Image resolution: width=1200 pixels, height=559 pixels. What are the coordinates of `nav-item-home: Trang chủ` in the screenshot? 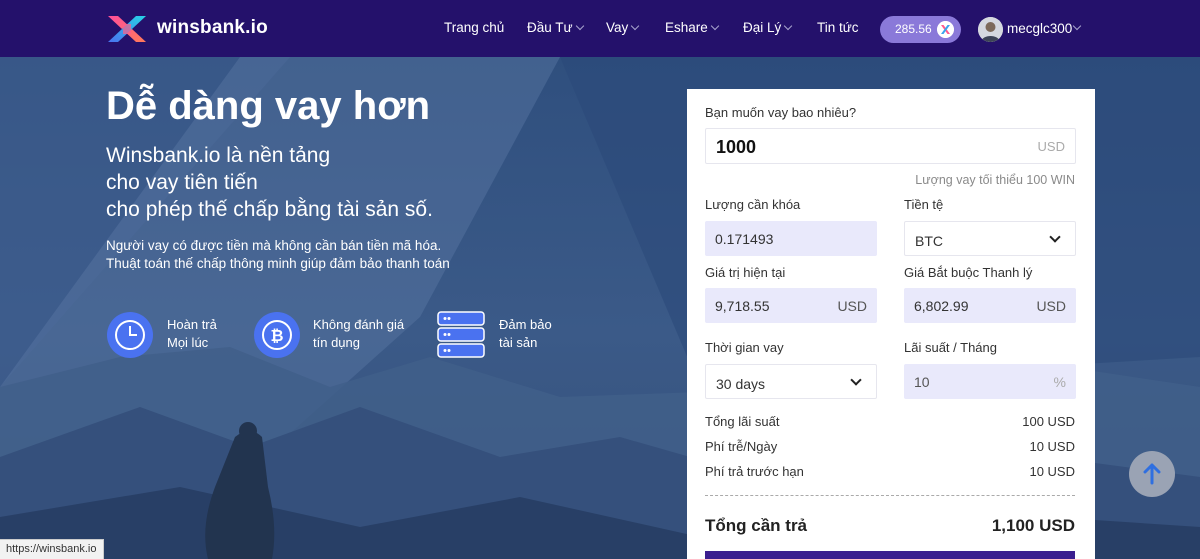 It's located at (474, 27).